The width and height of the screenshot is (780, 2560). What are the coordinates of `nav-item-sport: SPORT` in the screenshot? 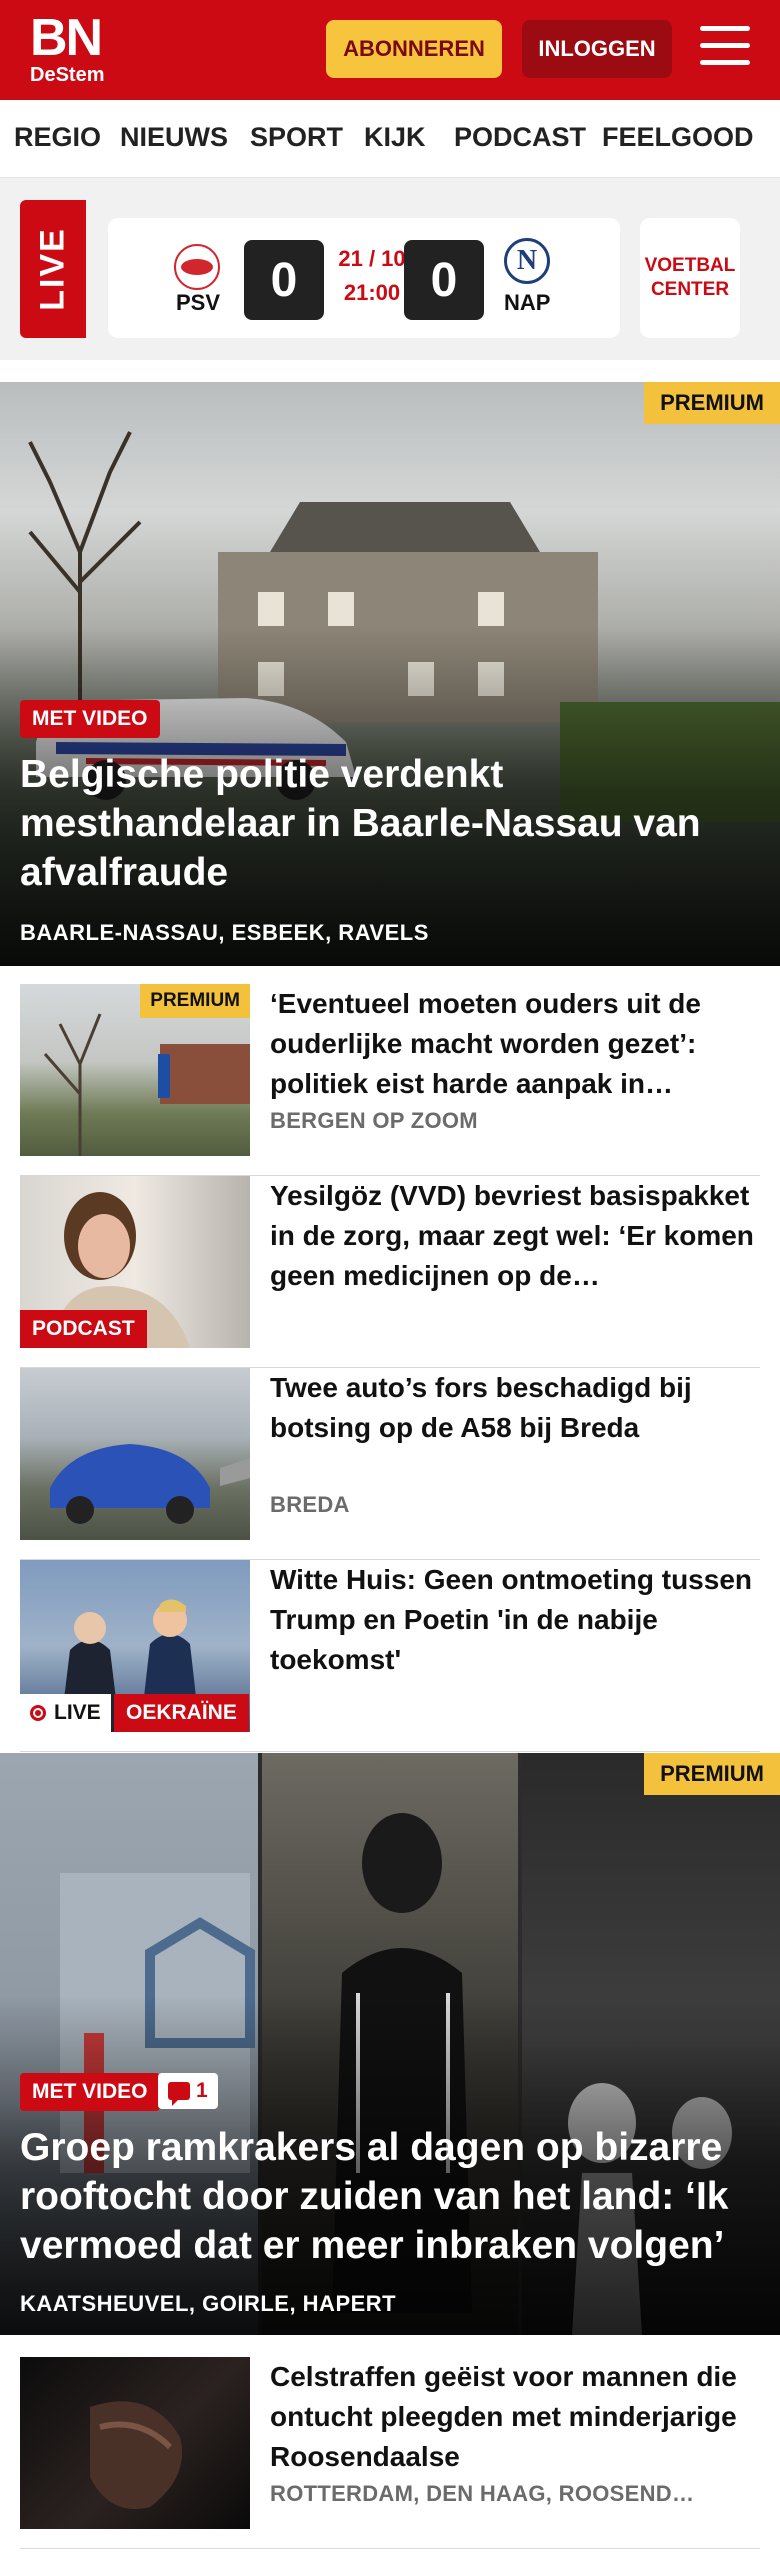 It's located at (296, 137).